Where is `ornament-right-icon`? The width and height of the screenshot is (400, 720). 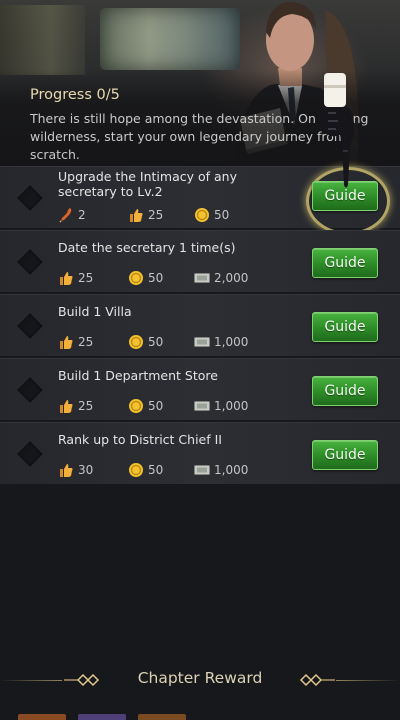
ornament-right-icon is located at coordinates (317, 680).